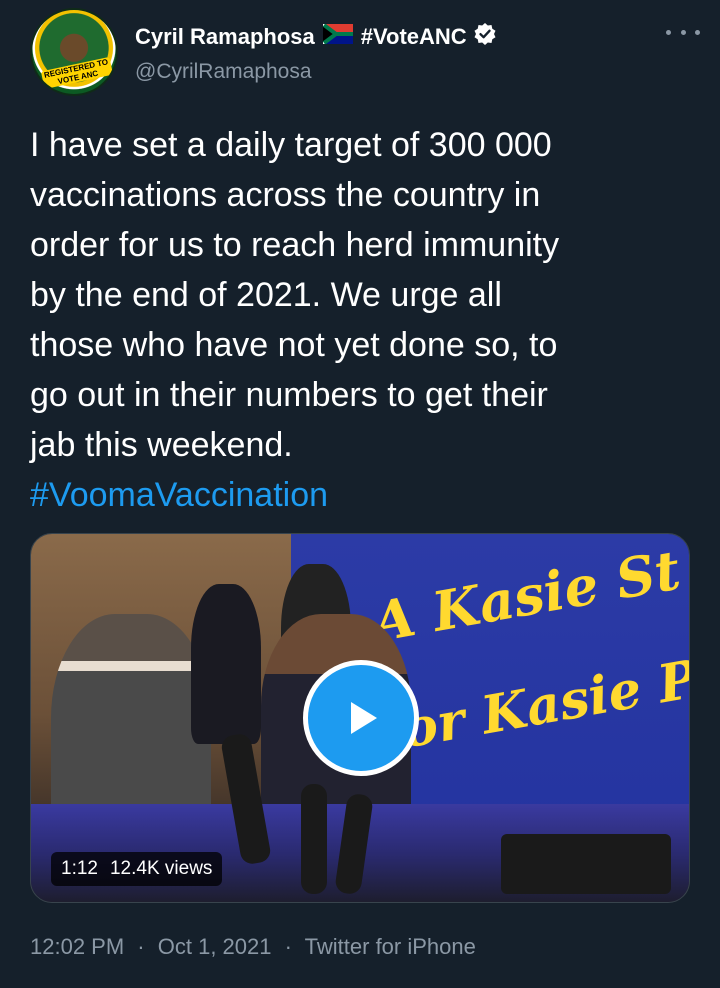 The image size is (720, 988). I want to click on video-stats: 1:12 12.4K views, so click(137, 869).